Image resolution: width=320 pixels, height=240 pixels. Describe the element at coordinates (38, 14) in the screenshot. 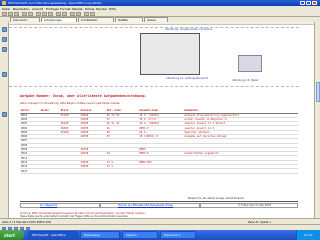

I see `cut-icon` at that location.